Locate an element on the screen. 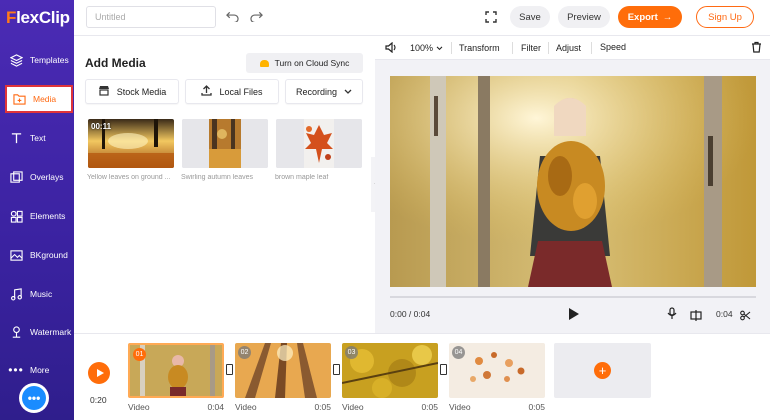  timeline-clip-02: 02 is located at coordinates (283, 370).